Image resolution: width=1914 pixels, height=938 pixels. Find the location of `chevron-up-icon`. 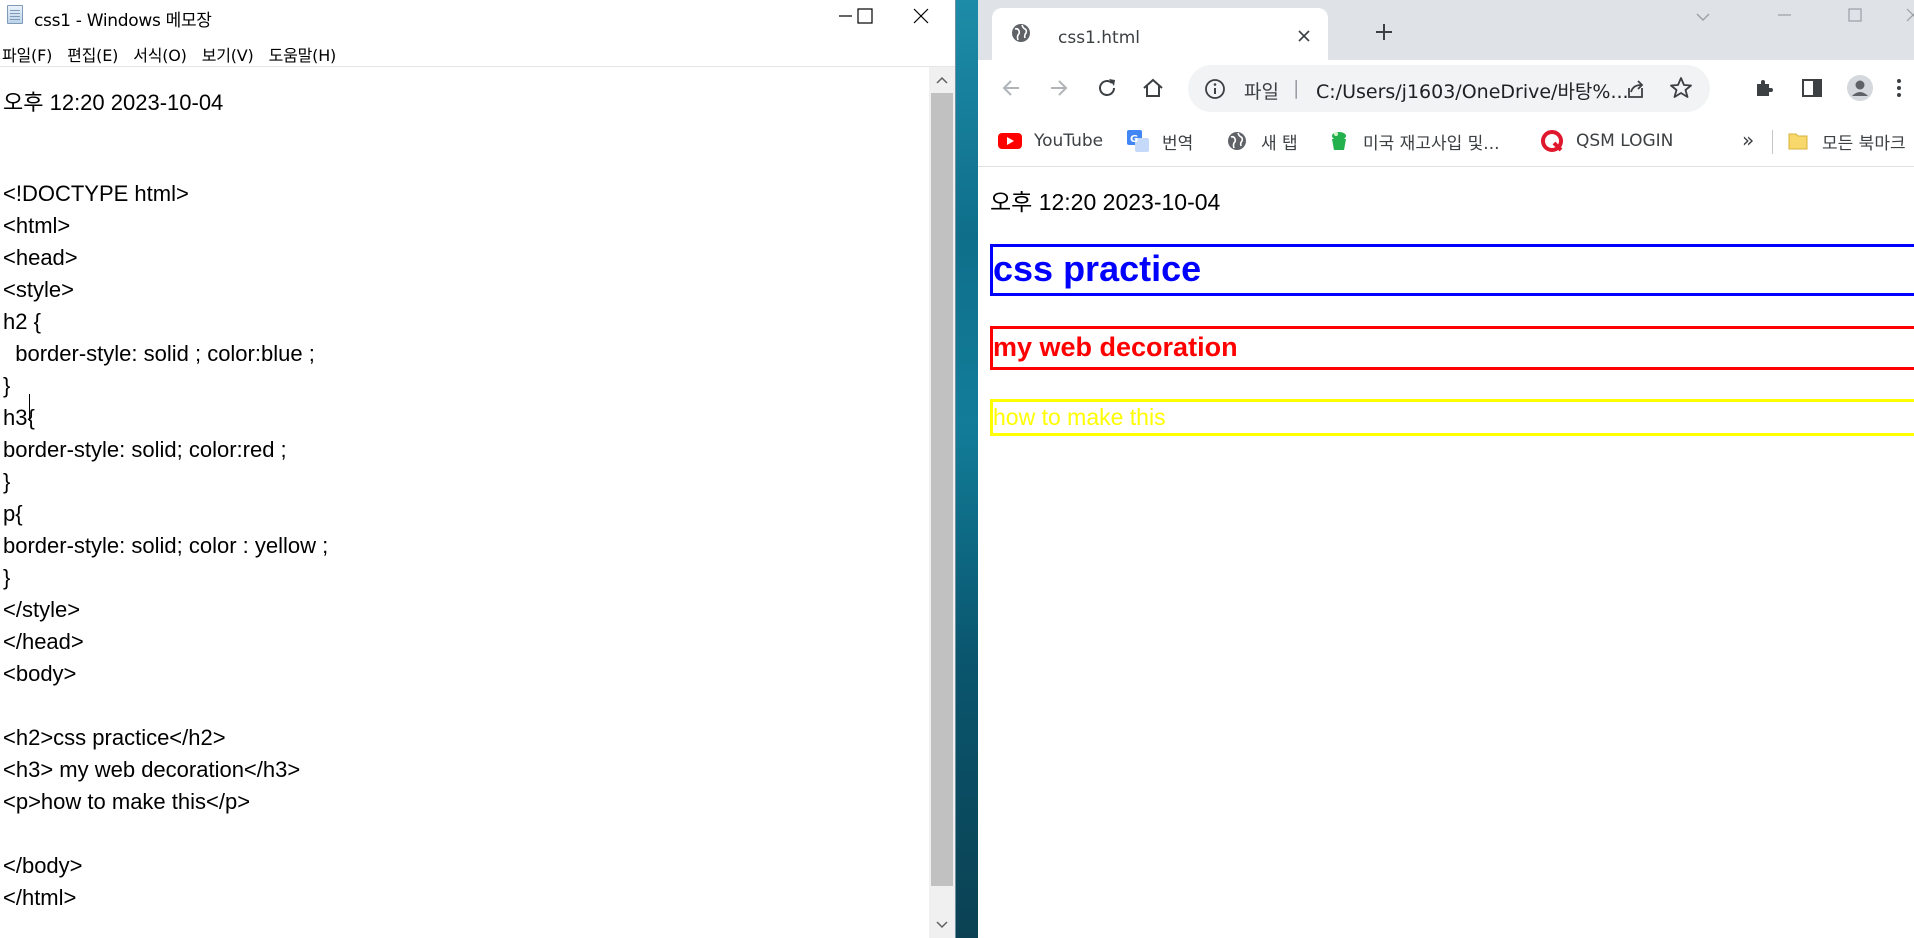

chevron-up-icon is located at coordinates (942, 80).